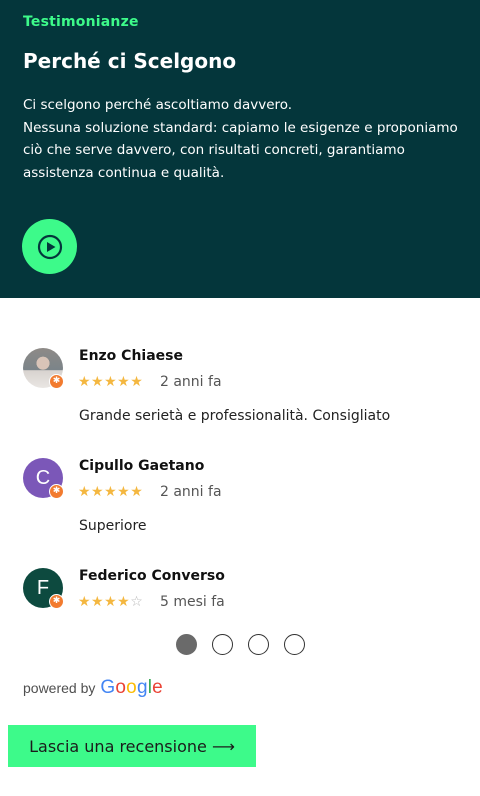  Describe the element at coordinates (111, 602) in the screenshot. I see `star-rating: ★★★★☆` at that location.